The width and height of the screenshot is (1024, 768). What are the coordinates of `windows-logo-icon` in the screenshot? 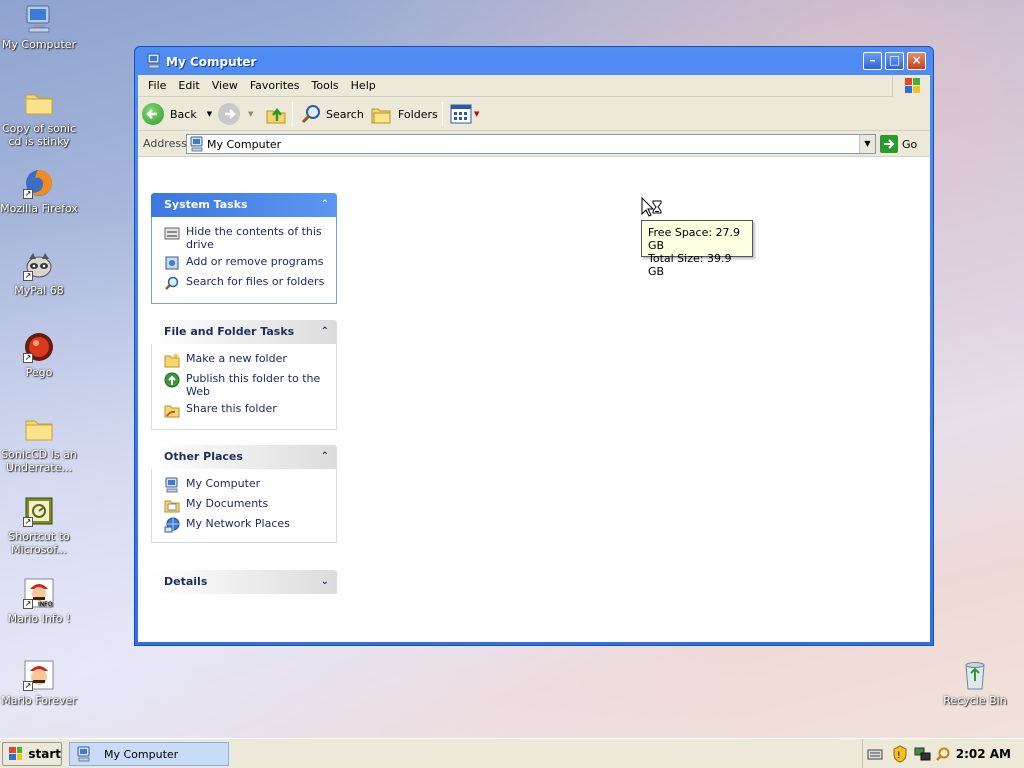 It's located at (911, 86).